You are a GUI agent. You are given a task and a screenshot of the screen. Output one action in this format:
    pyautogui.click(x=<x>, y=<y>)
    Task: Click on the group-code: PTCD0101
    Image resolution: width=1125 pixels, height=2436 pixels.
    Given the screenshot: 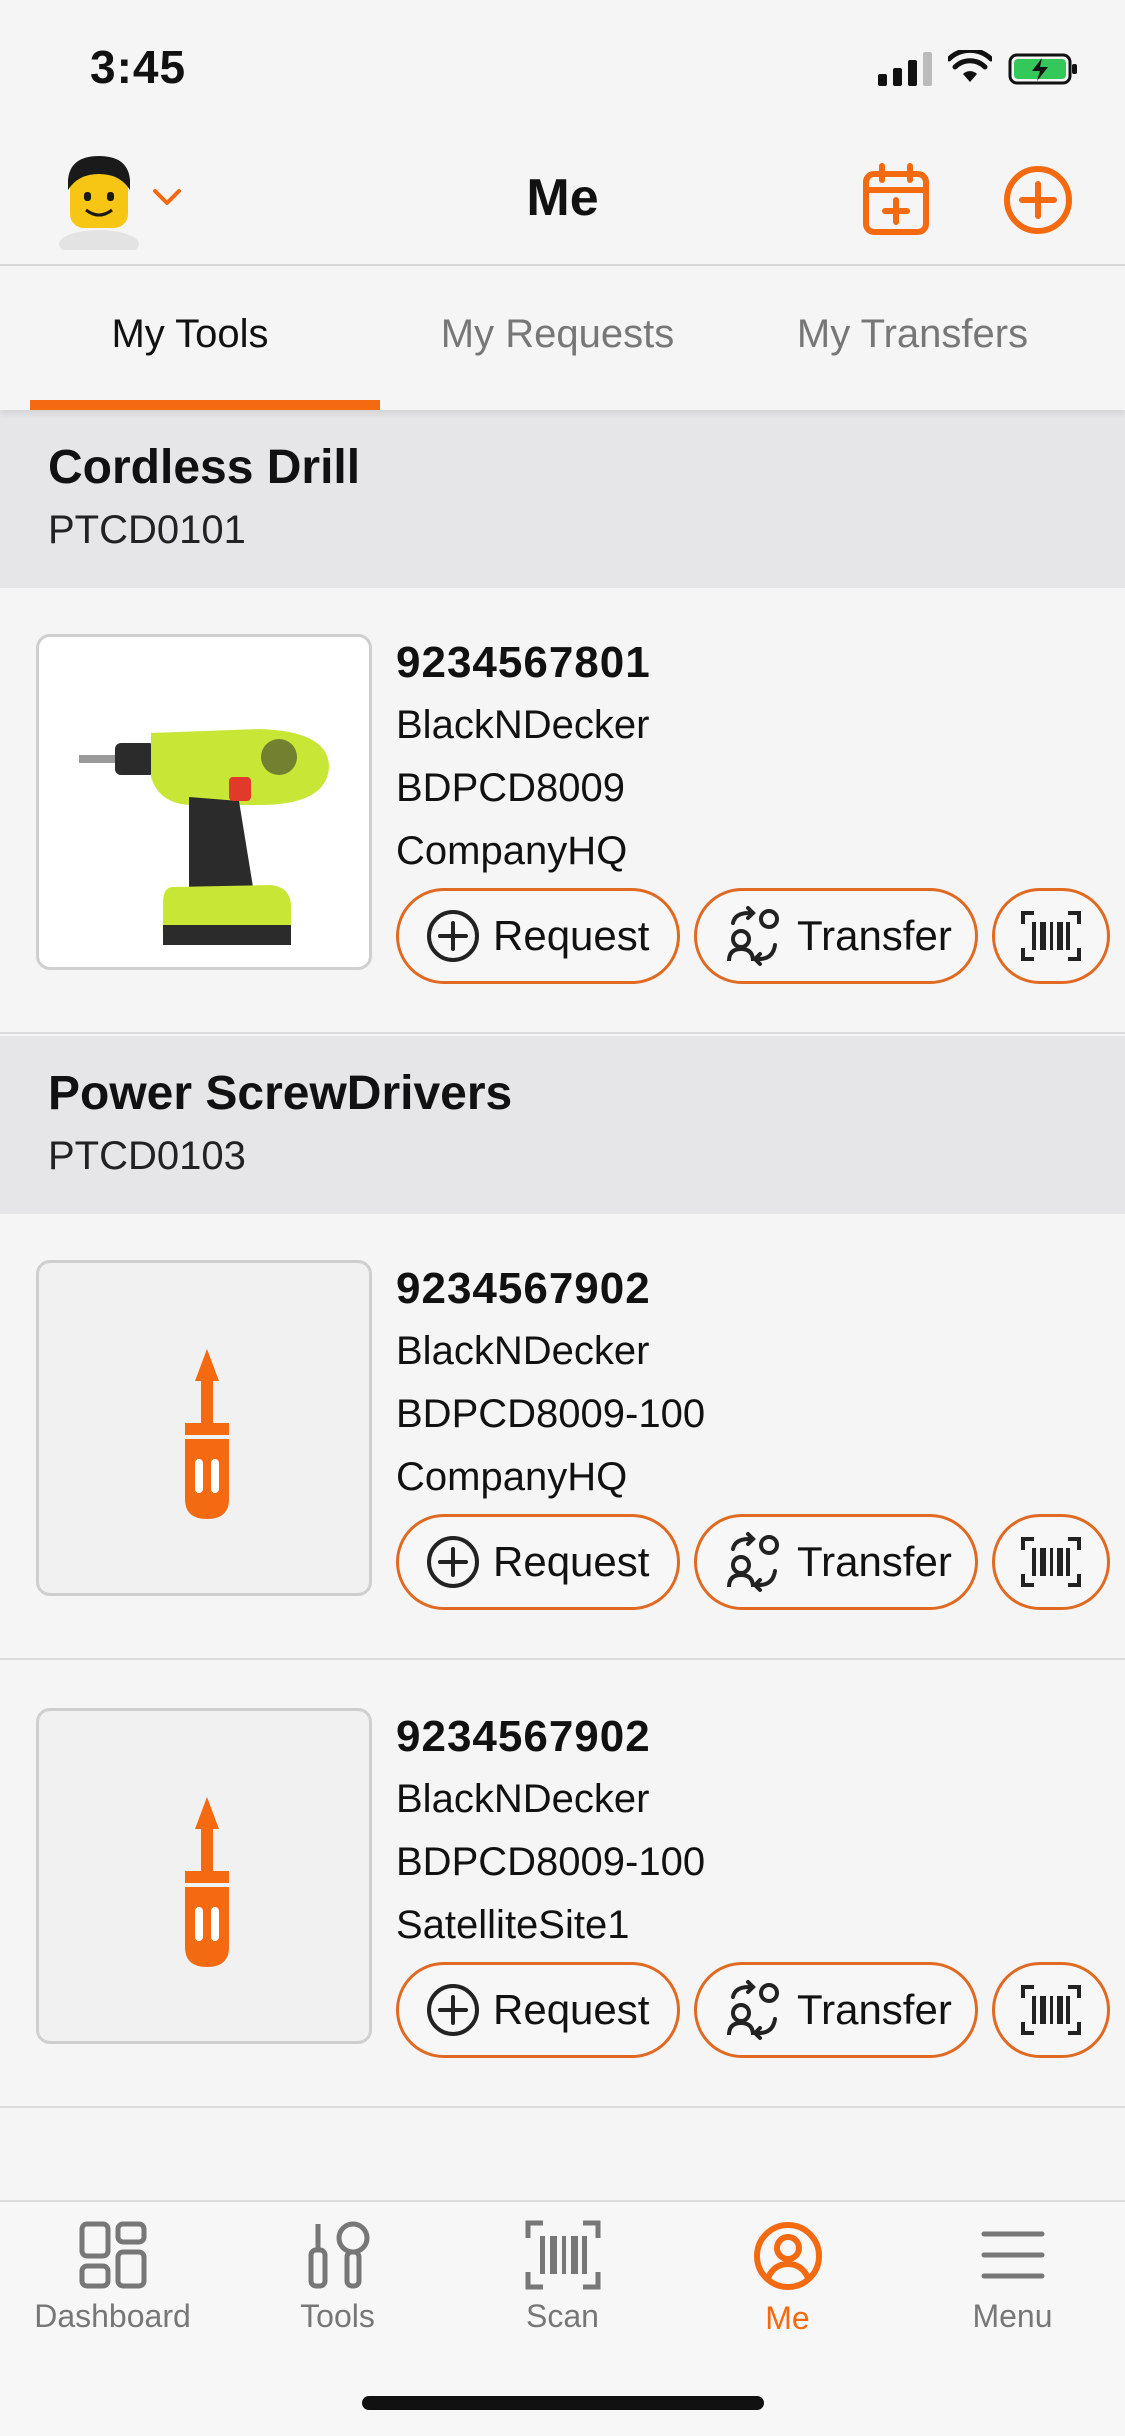 What is the action you would take?
    pyautogui.click(x=147, y=530)
    